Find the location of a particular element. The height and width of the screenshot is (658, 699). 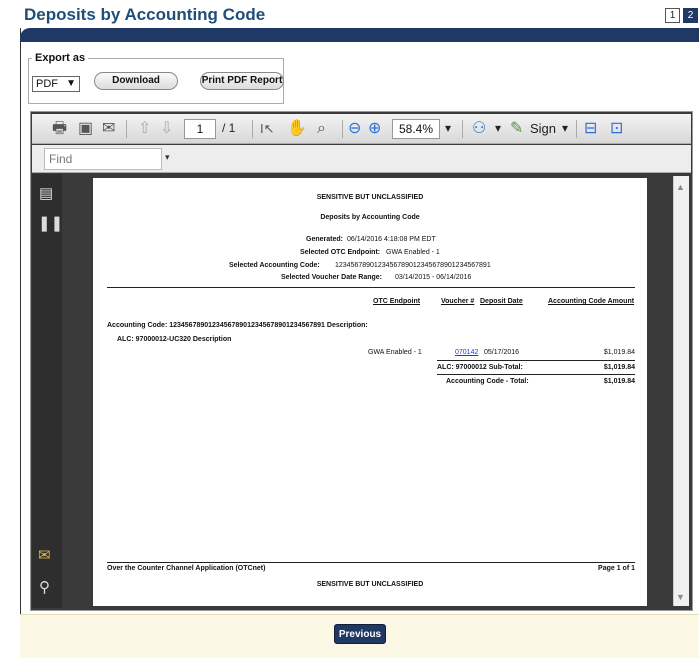

generated-value: 06/14/2016 4:18:08 PM EDT is located at coordinates (391, 239).